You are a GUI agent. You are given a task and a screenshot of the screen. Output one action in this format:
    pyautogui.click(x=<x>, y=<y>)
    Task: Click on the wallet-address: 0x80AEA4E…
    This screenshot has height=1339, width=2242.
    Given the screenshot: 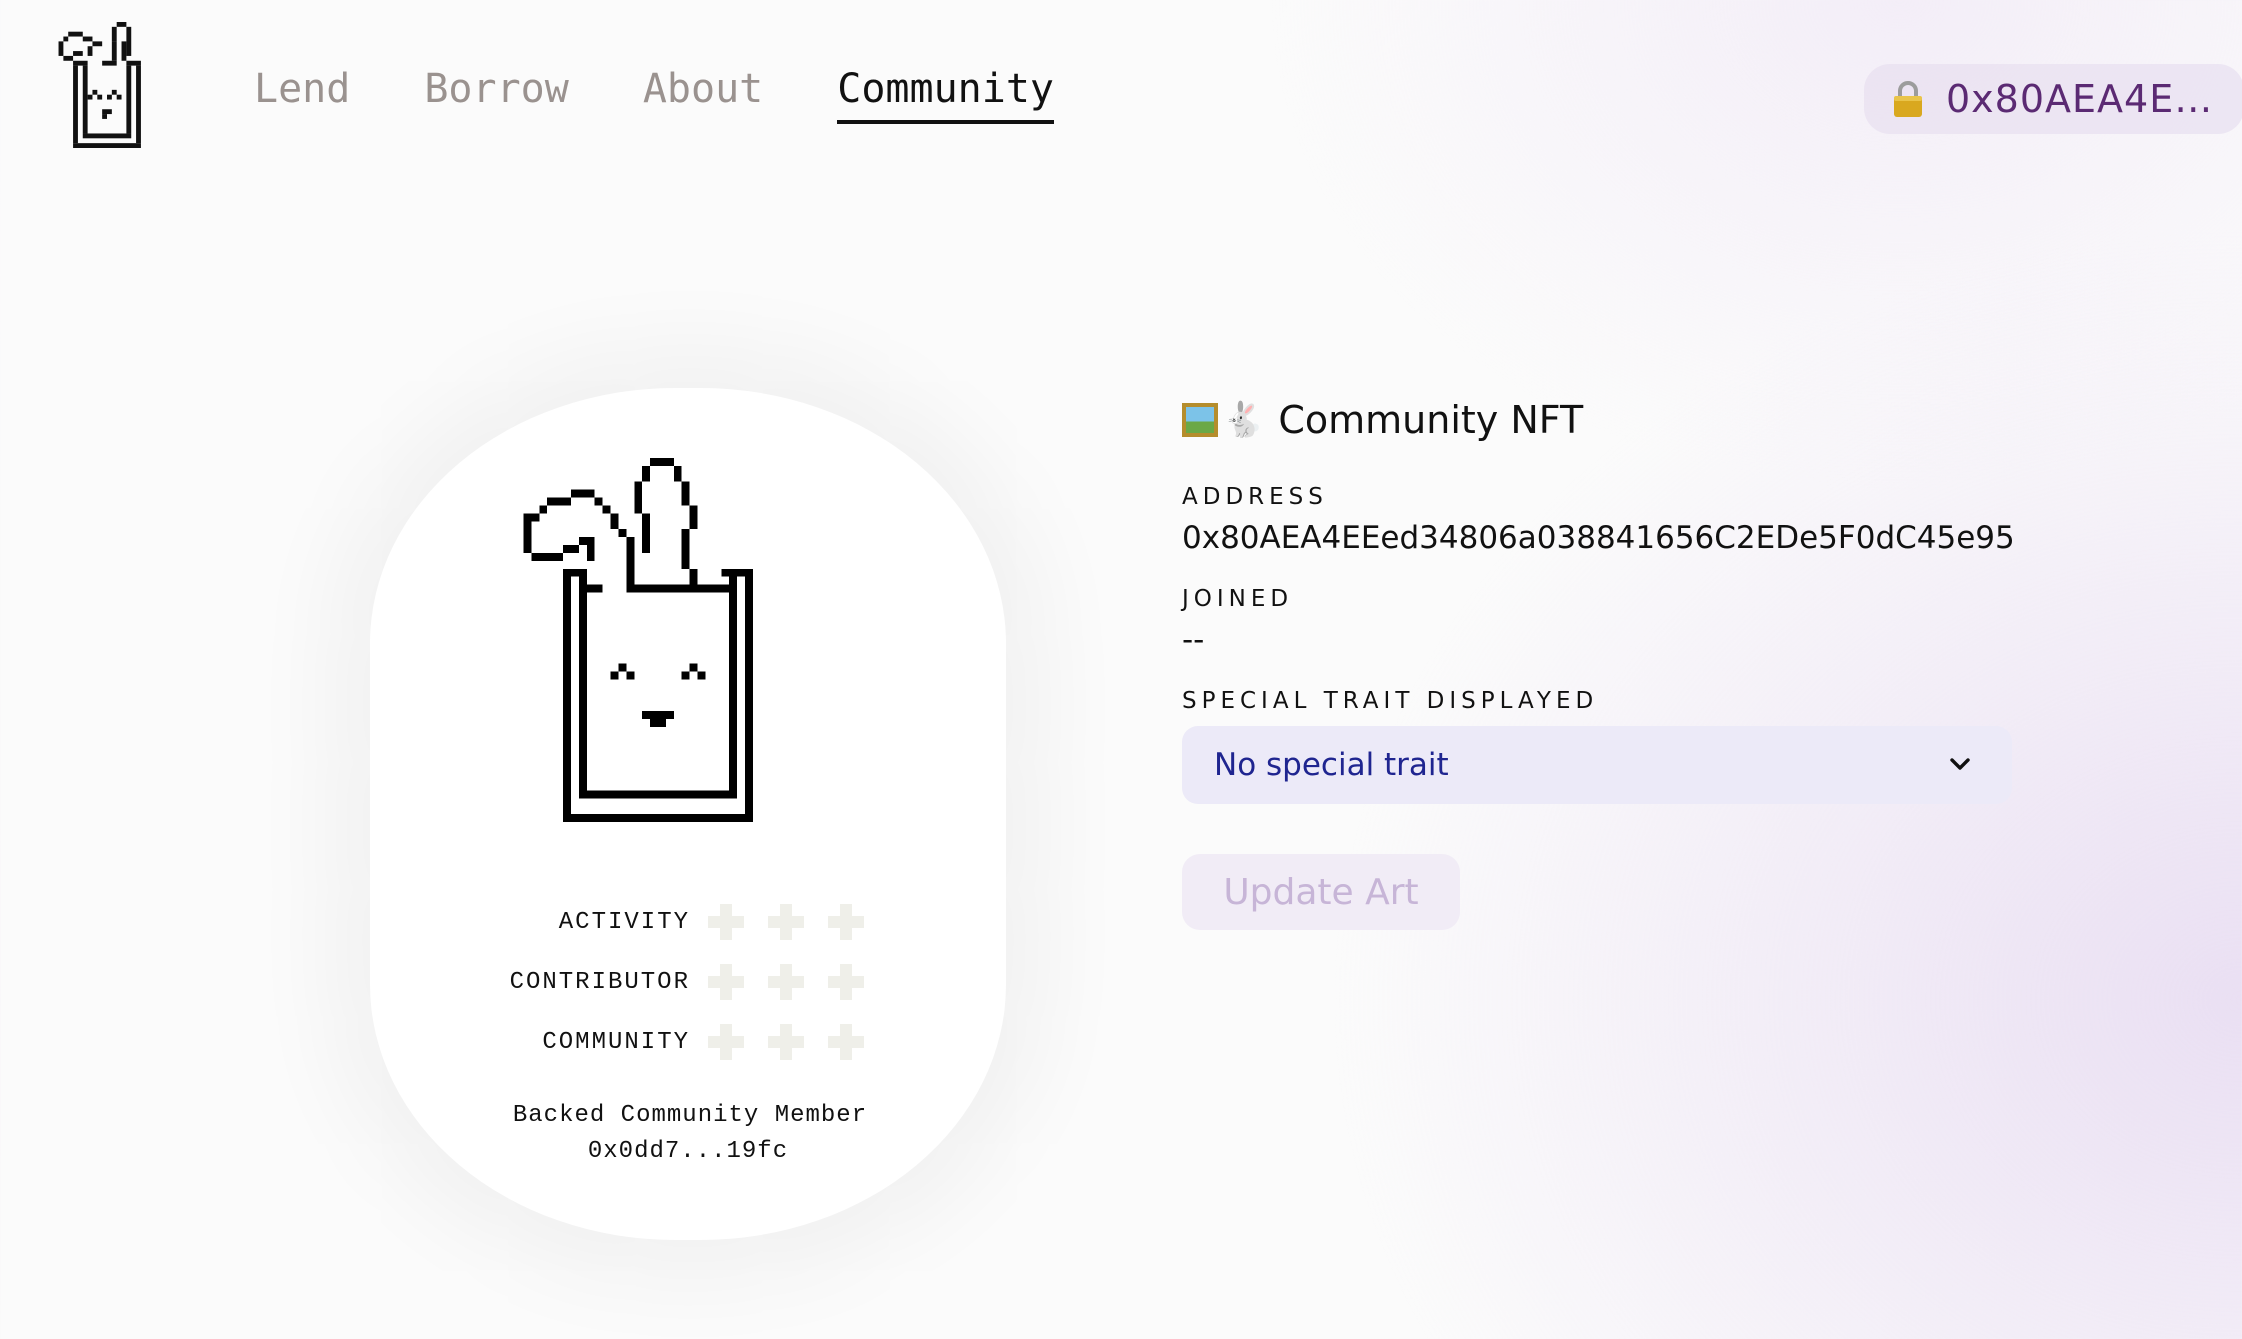 What is the action you would take?
    pyautogui.click(x=2080, y=99)
    